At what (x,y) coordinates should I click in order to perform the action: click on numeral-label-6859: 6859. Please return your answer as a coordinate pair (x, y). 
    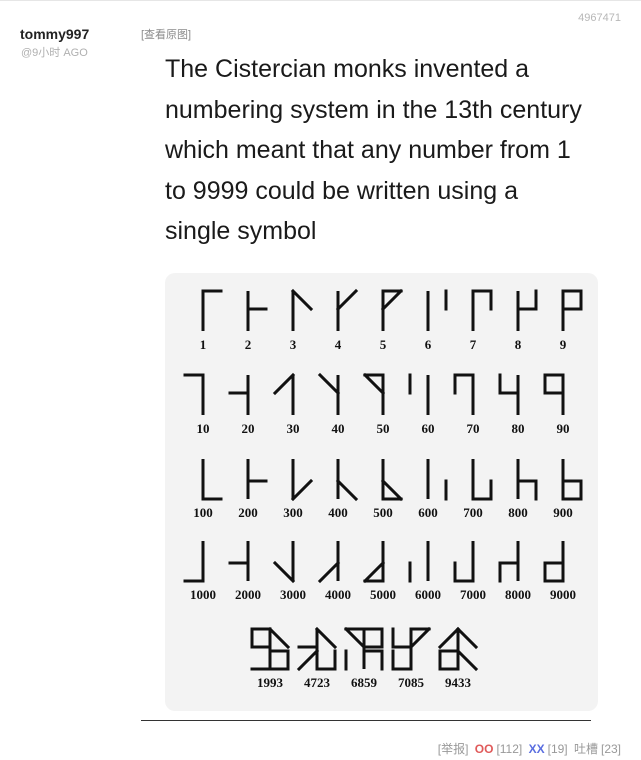
    Looking at the image, I should click on (364, 682).